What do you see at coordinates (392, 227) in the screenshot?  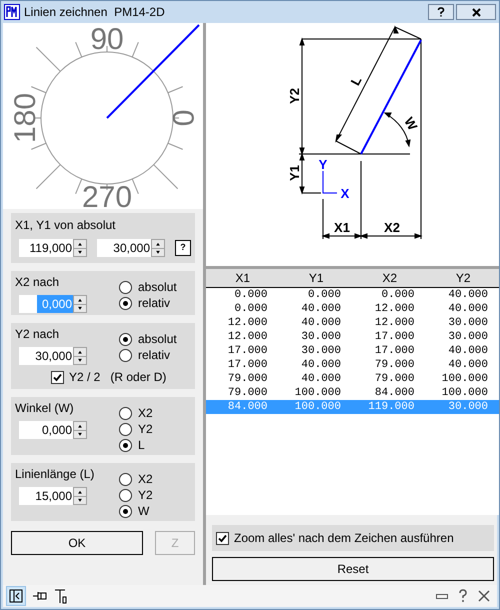 I see `dimension-label: X2` at bounding box center [392, 227].